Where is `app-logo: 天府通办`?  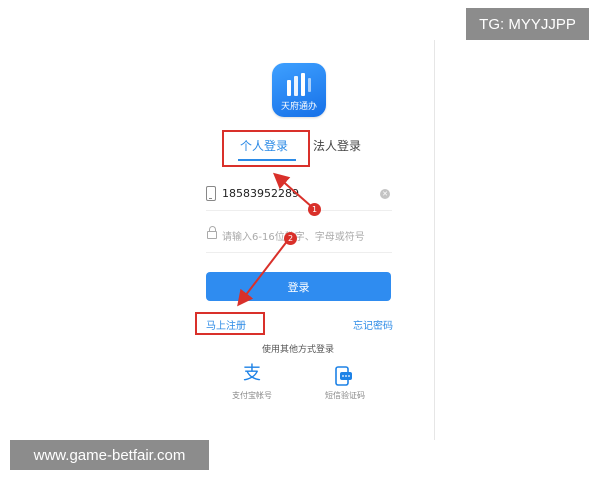
app-logo: 天府通办 is located at coordinates (299, 90).